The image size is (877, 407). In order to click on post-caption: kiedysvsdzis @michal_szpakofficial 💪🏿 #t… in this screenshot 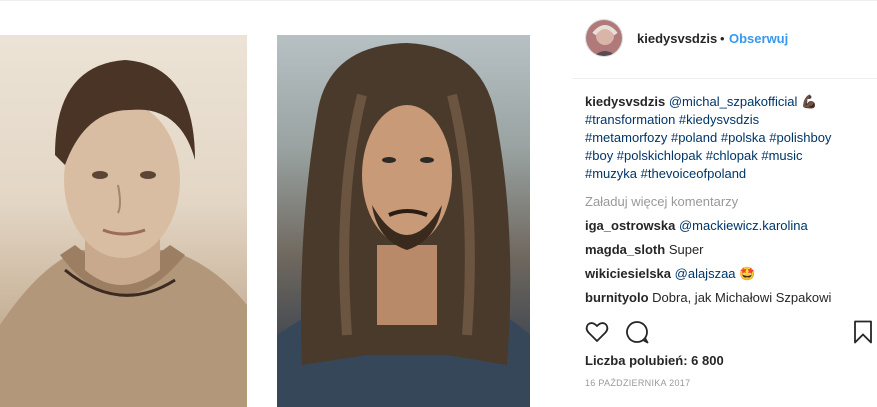, I will do `click(727, 138)`.